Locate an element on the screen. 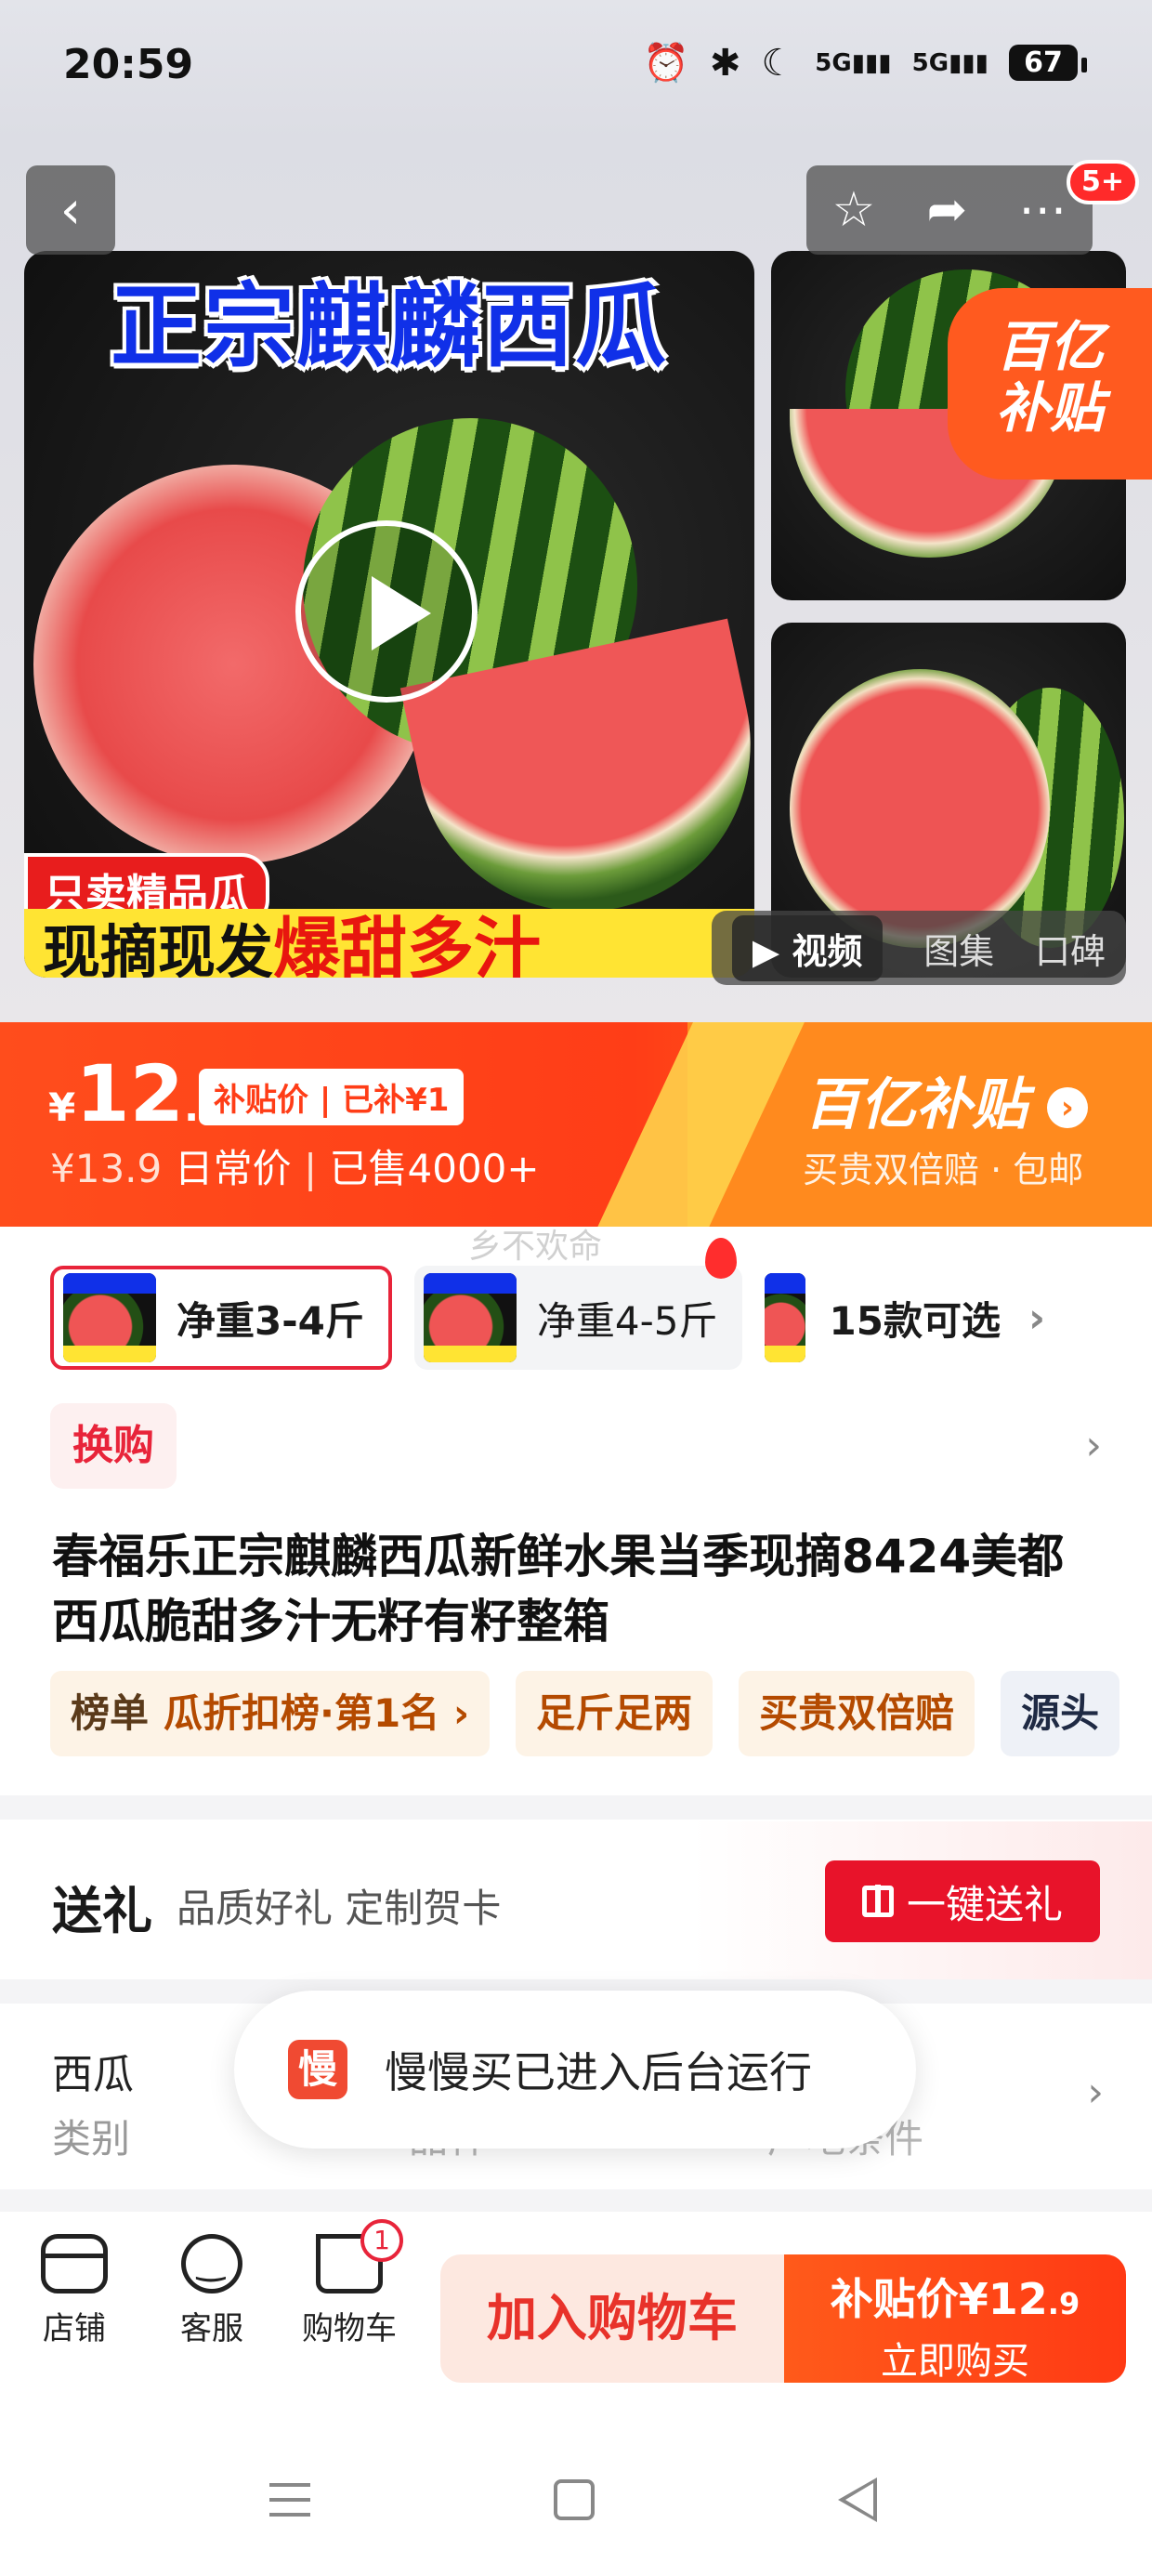 The image size is (1152, 2576). product-title: 春福乐正宗麒麟西瓜新鲜水果当季现摘8424美都西瓜脆甜多汁无籽有籽整箱 is located at coordinates (558, 1589).